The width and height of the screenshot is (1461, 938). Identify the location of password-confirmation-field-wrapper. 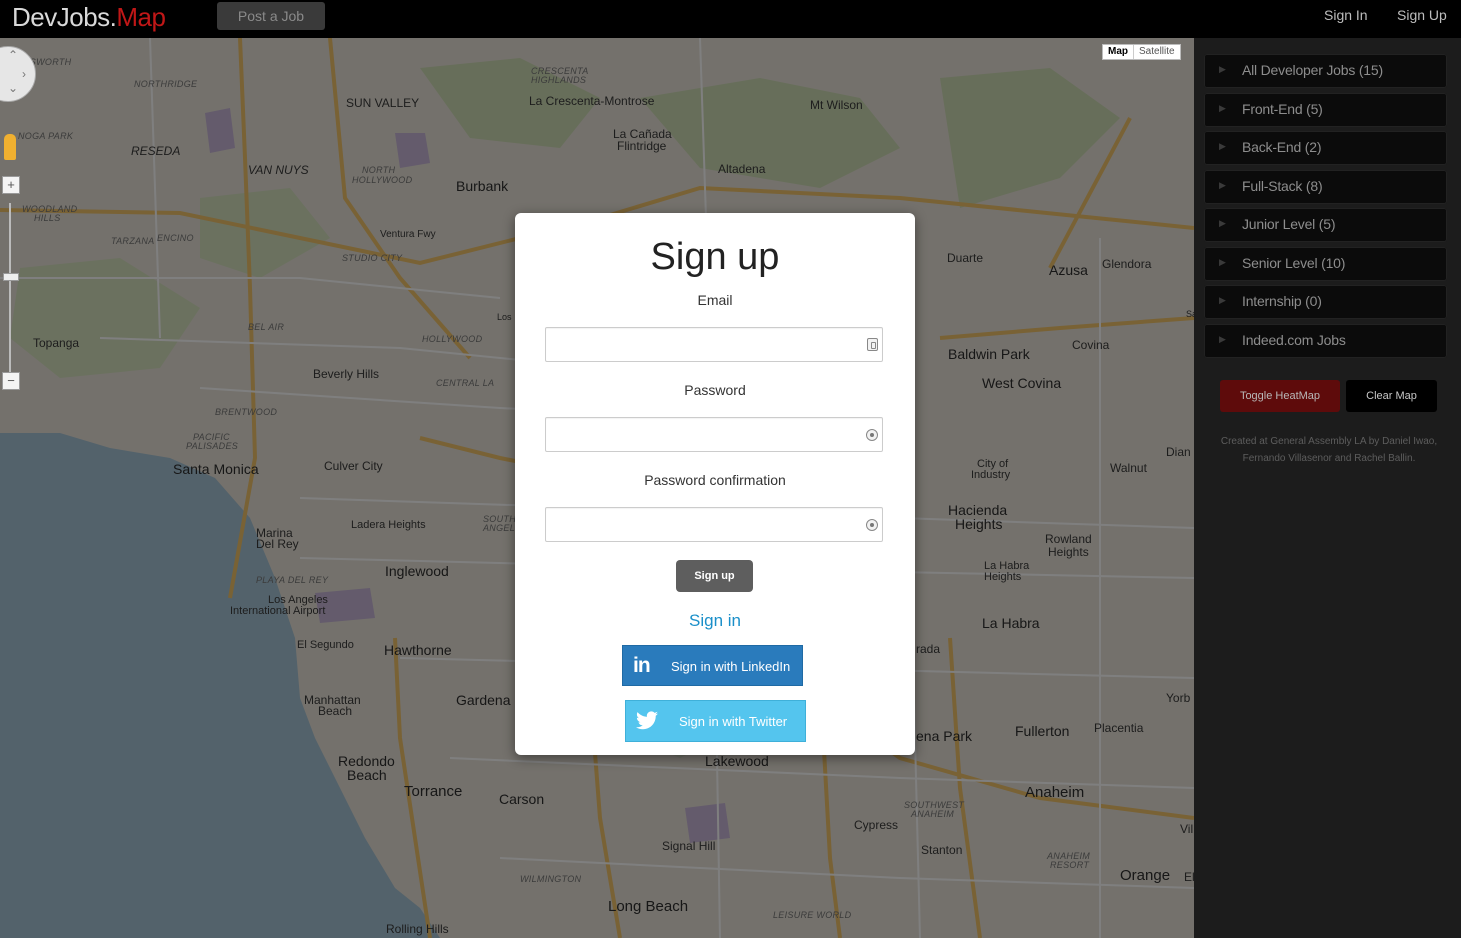
(714, 524).